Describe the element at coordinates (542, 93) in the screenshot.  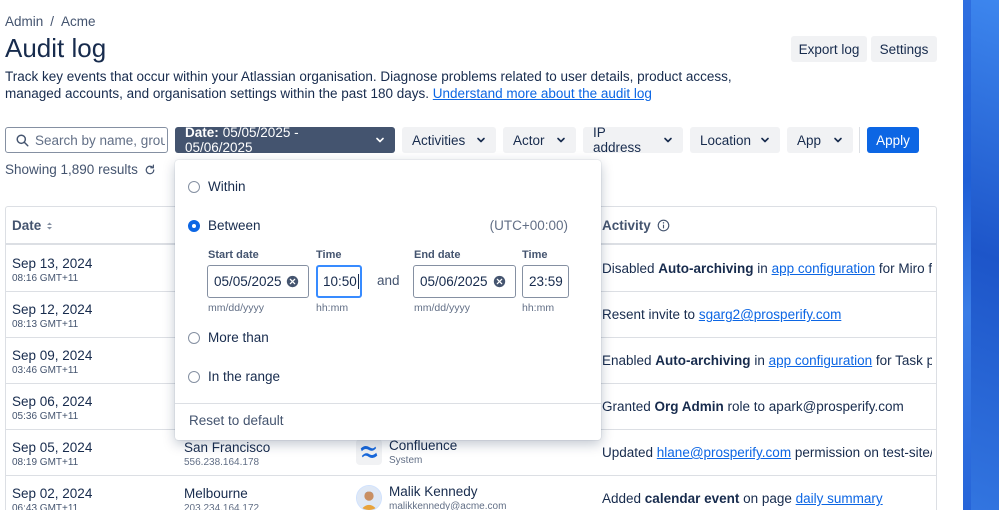
I see `learn-more-link: Understand more about the audit log` at that location.